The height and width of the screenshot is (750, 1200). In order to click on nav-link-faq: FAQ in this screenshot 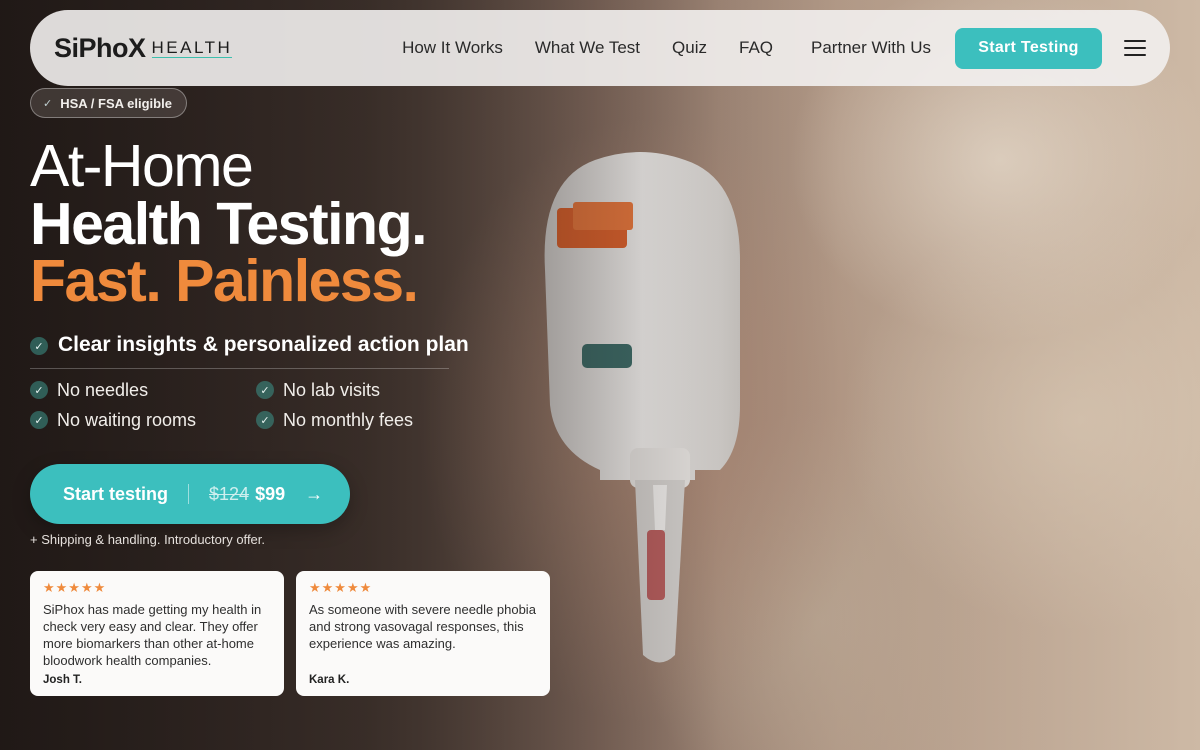, I will do `click(756, 48)`.